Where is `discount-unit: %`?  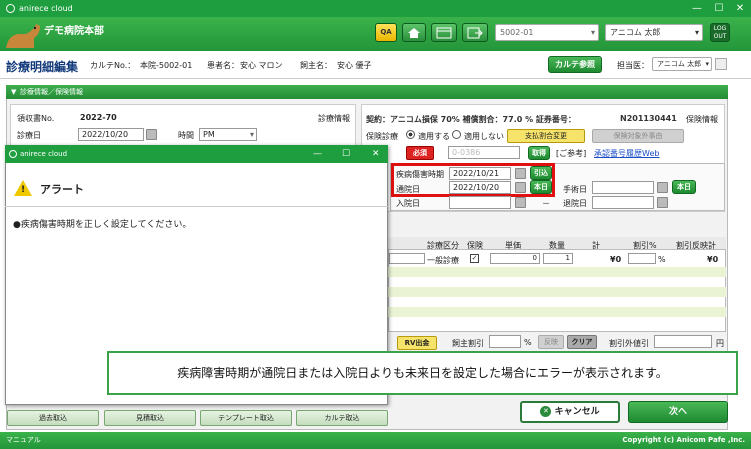
discount-unit: % is located at coordinates (662, 259).